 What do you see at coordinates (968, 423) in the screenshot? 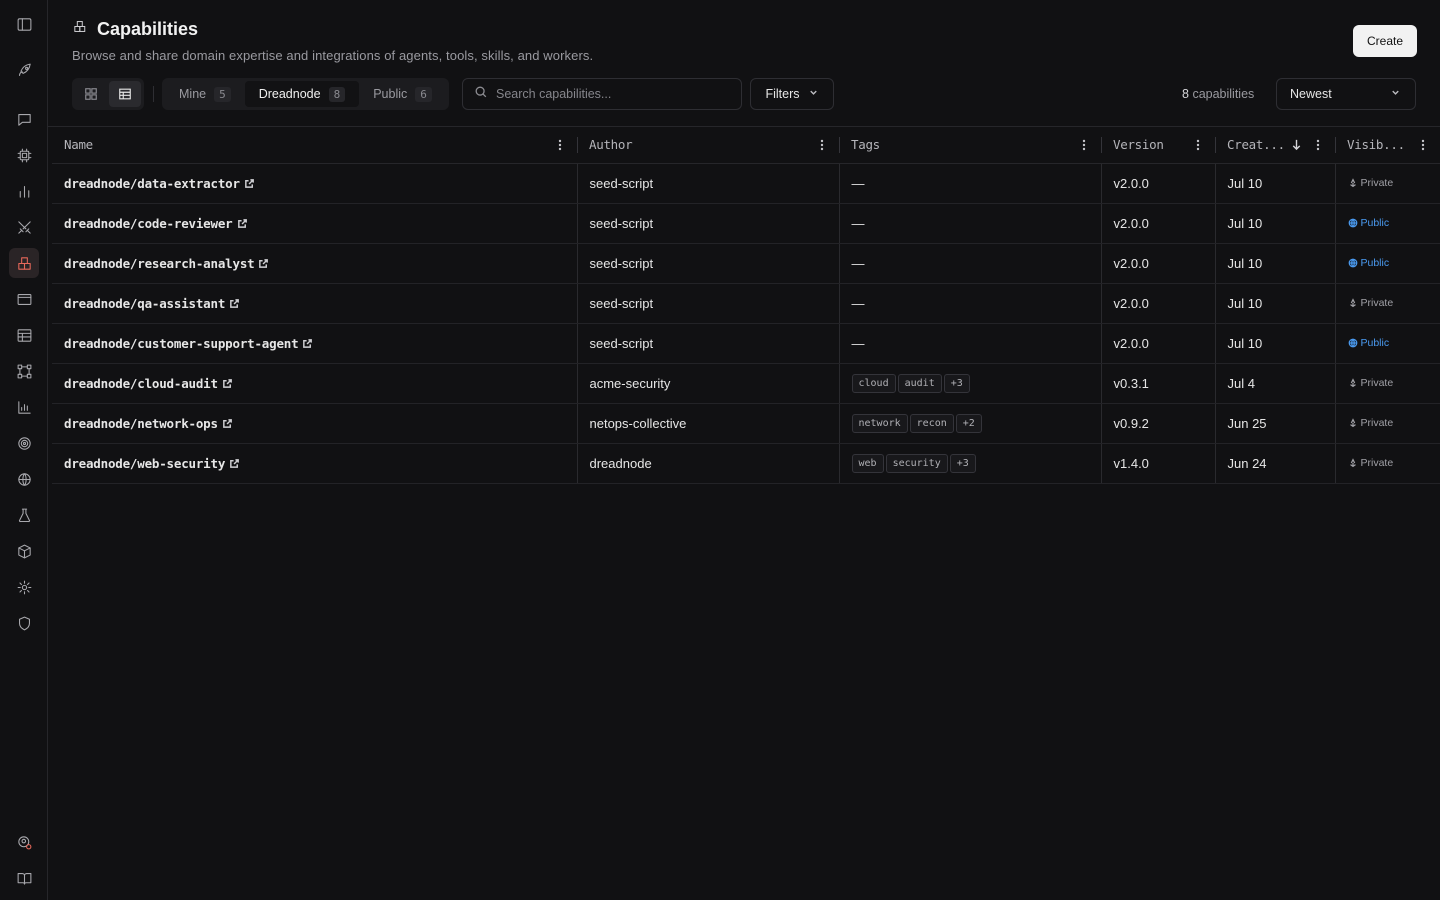
I see `tag-more-chip: +2` at bounding box center [968, 423].